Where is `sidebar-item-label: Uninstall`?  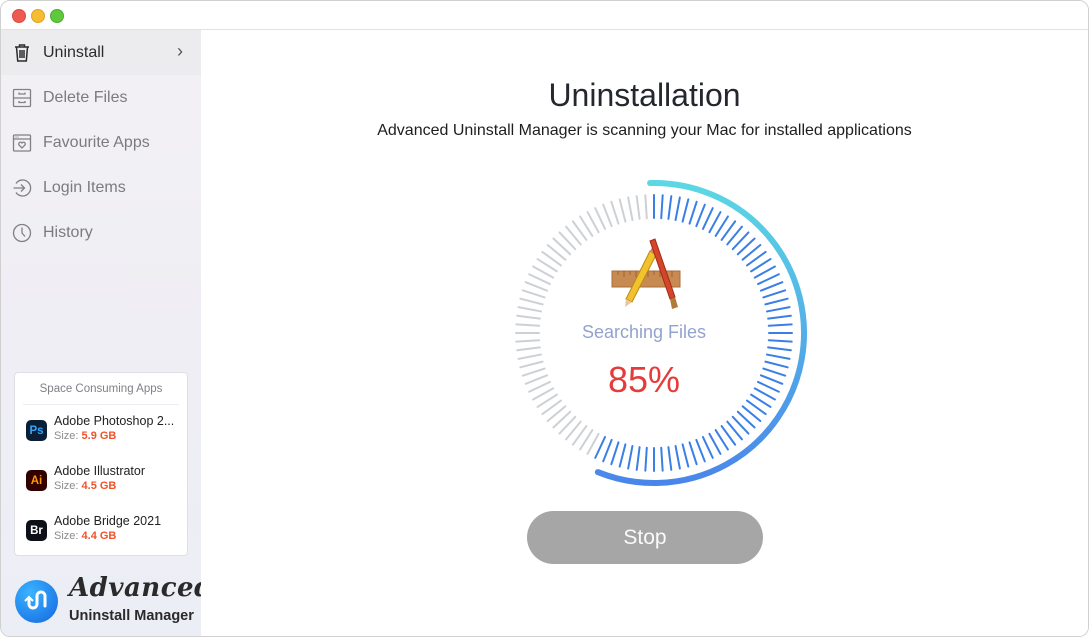
sidebar-item-label: Uninstall is located at coordinates (74, 52).